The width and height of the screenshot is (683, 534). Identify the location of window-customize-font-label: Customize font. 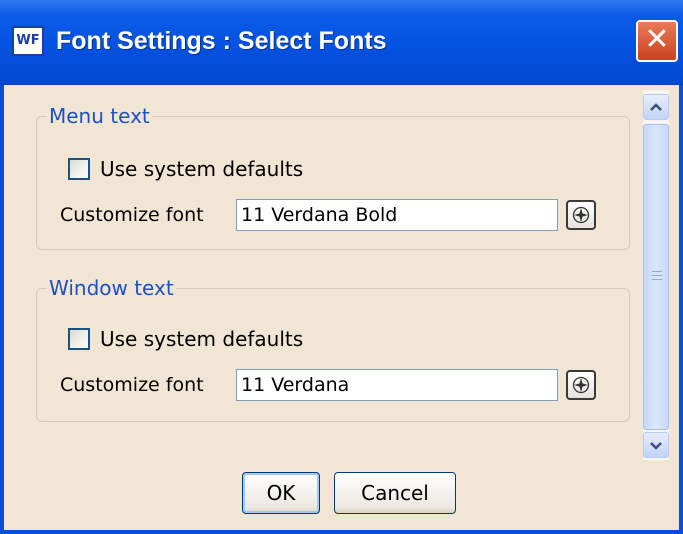
(132, 385).